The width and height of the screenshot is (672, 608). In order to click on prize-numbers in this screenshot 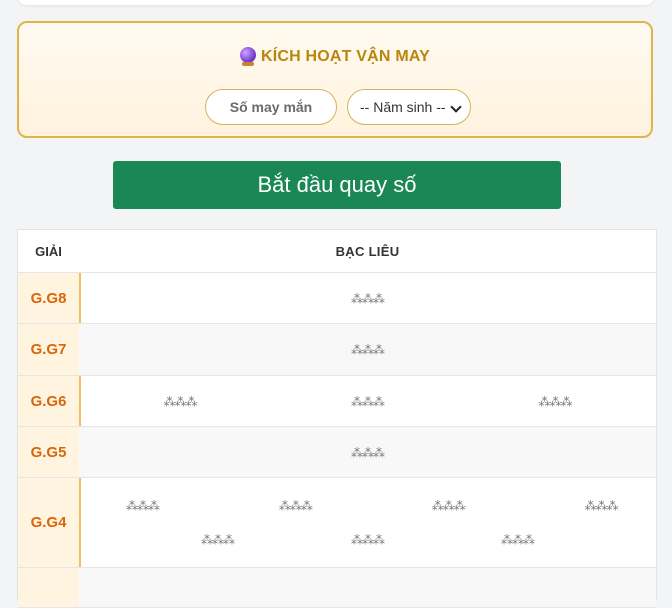, I will do `click(367, 587)`.